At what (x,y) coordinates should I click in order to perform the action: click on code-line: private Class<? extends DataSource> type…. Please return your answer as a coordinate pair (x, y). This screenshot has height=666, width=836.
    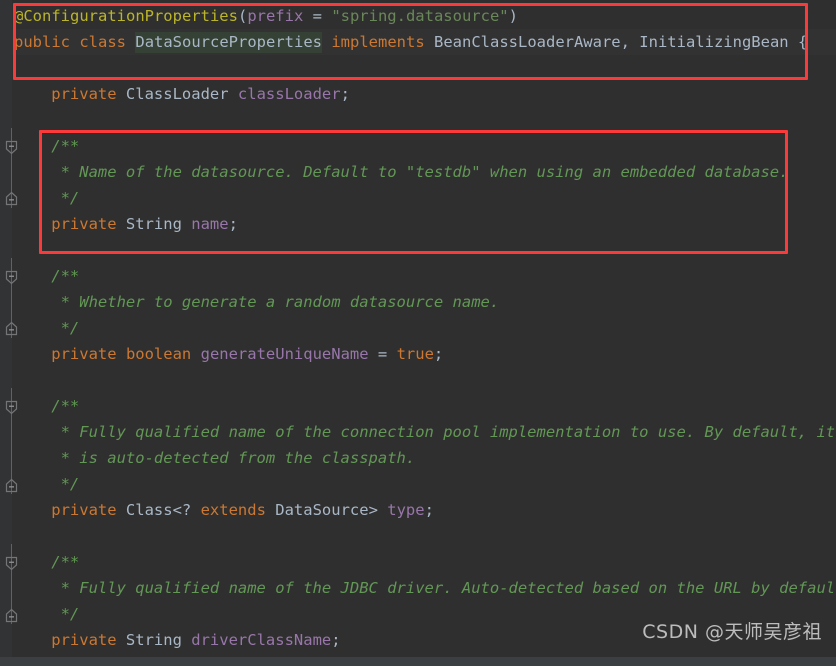
    Looking at the image, I should click on (242, 510).